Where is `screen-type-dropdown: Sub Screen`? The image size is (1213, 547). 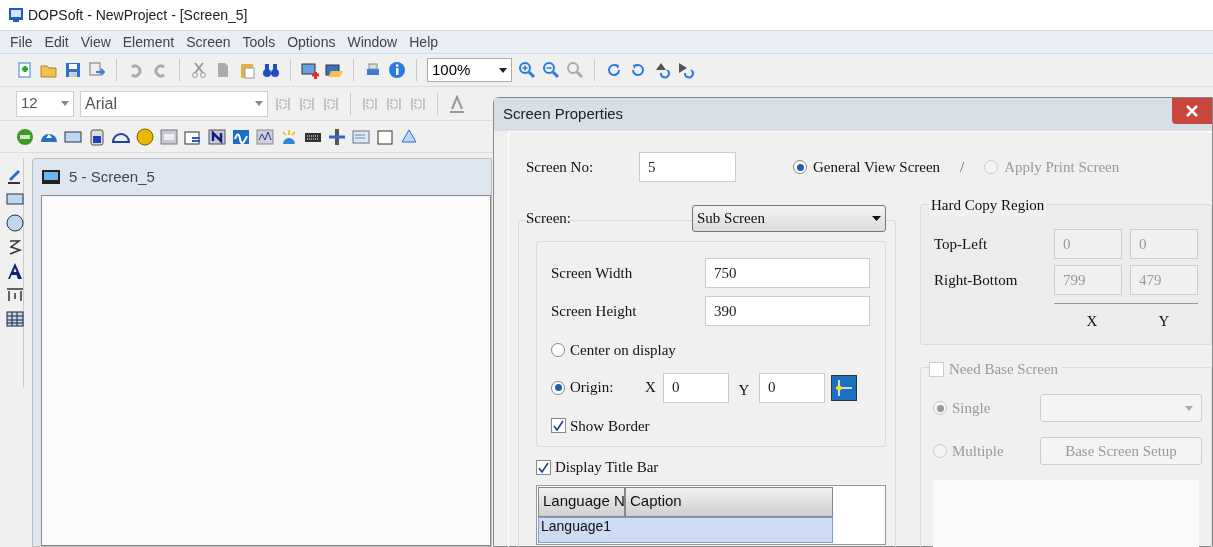 screen-type-dropdown: Sub Screen is located at coordinates (789, 218).